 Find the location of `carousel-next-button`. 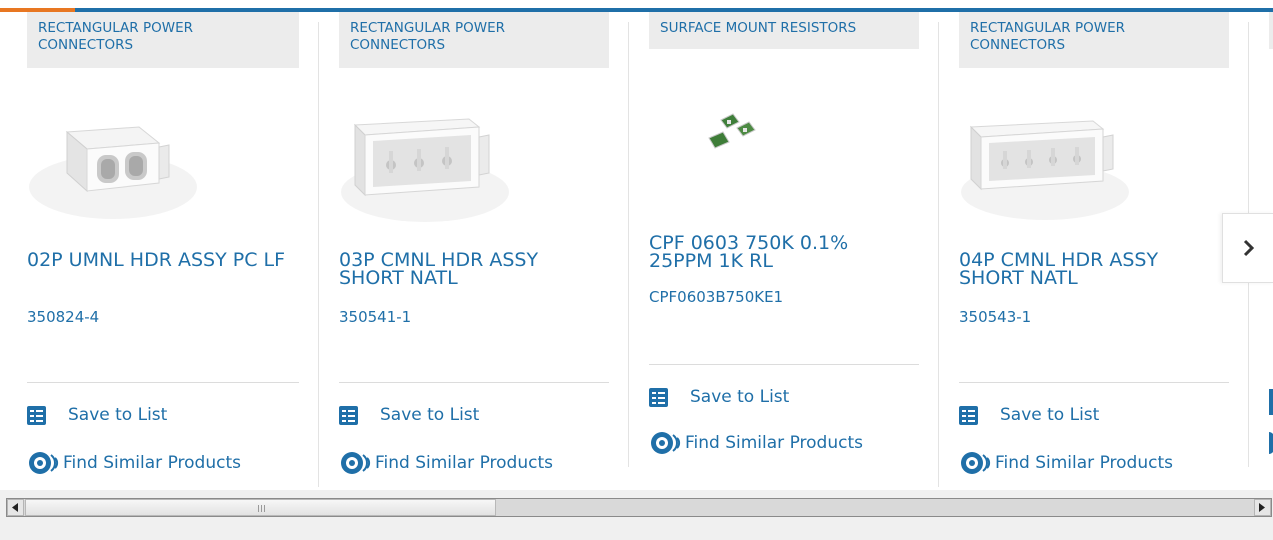

carousel-next-button is located at coordinates (1247, 248).